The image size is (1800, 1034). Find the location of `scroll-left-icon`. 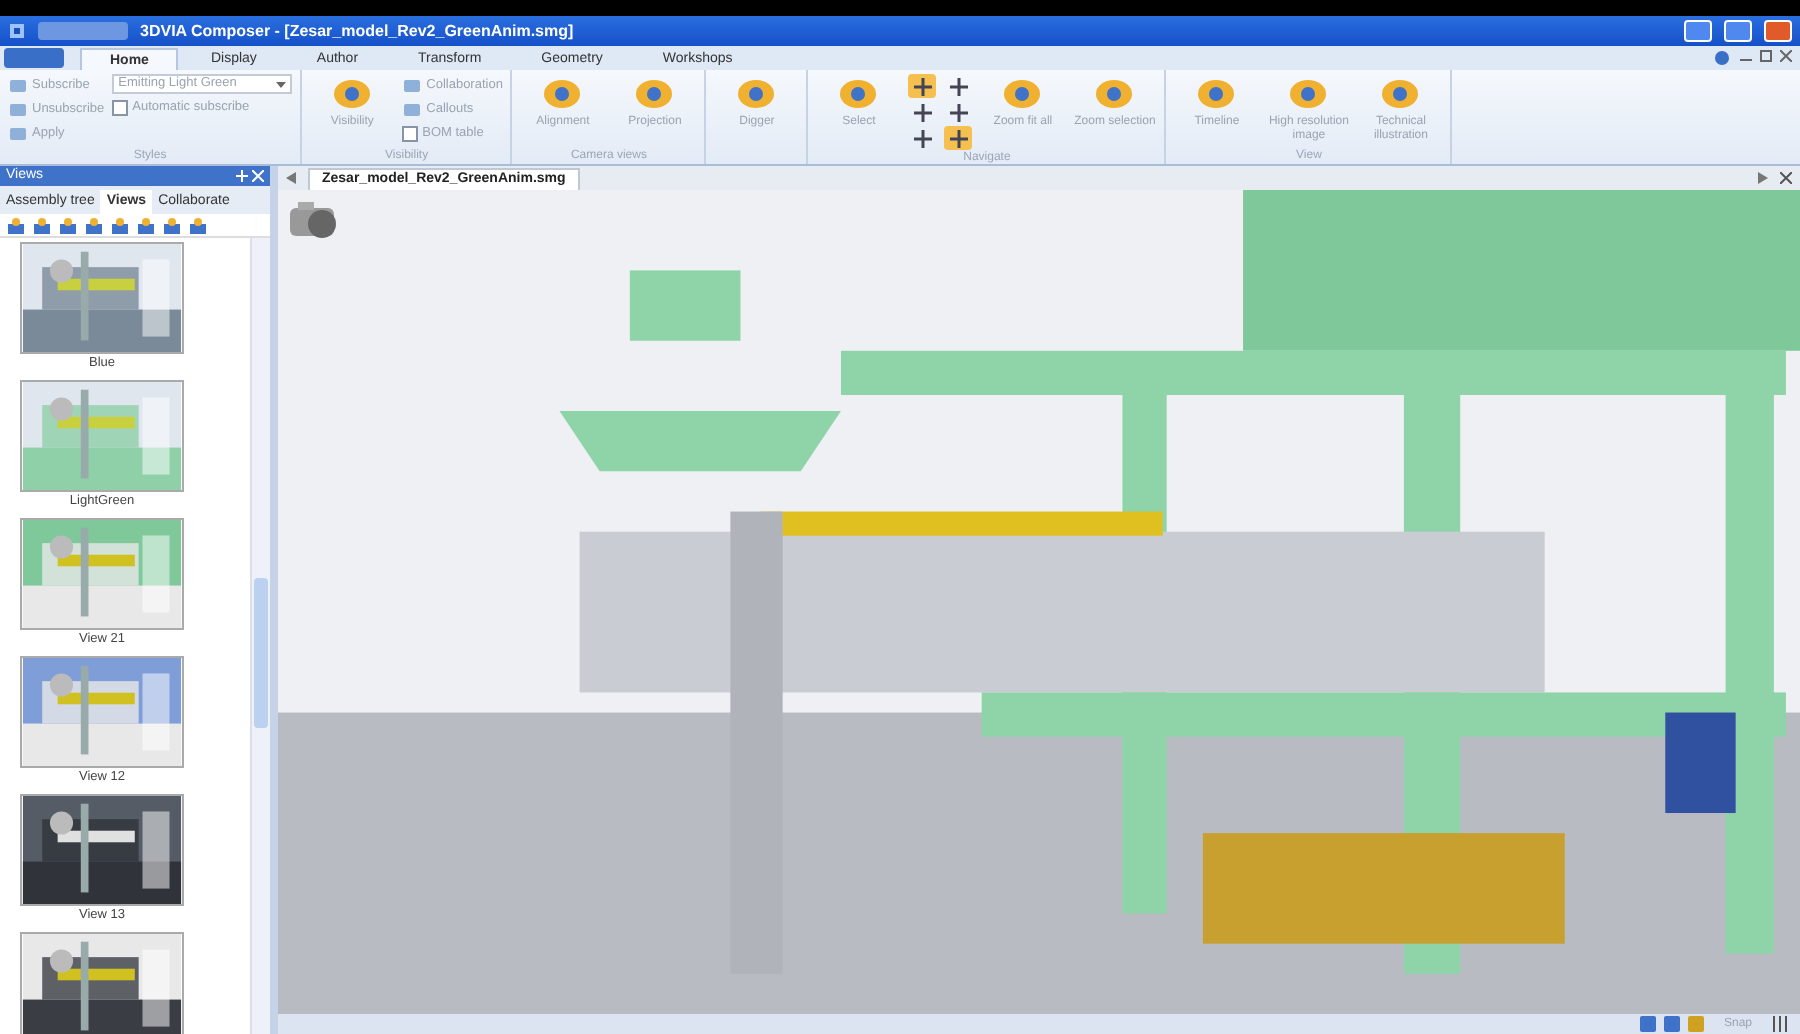

scroll-left-icon is located at coordinates (291, 178).